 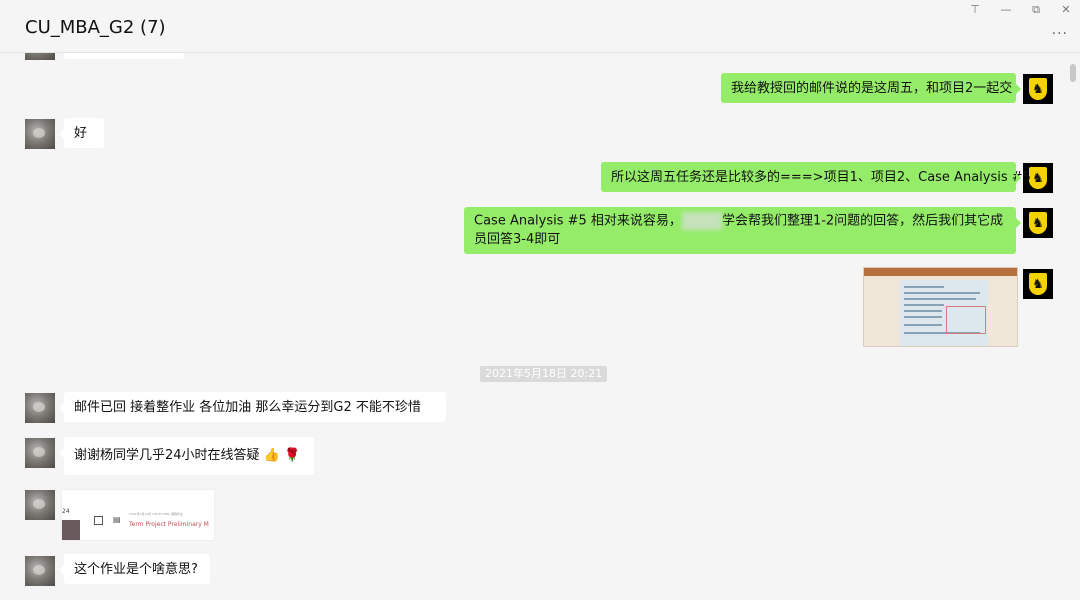 I want to click on more-options-icon: ···, so click(x=1060, y=34).